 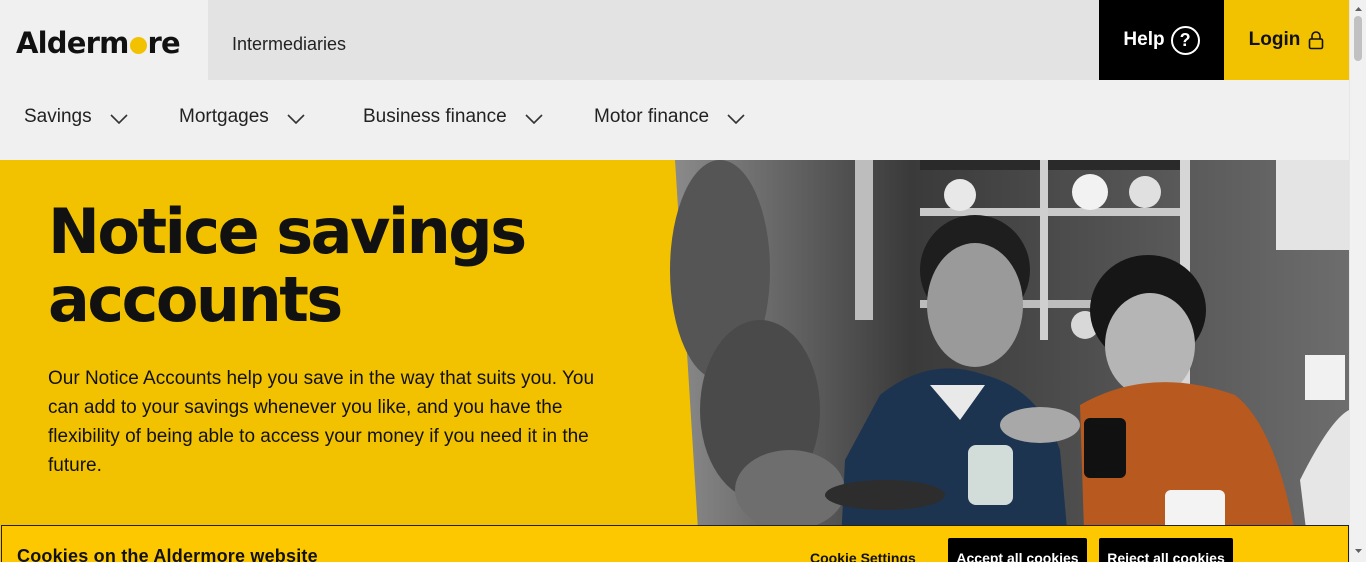 I want to click on logo-container: Alderm re, so click(x=104, y=40).